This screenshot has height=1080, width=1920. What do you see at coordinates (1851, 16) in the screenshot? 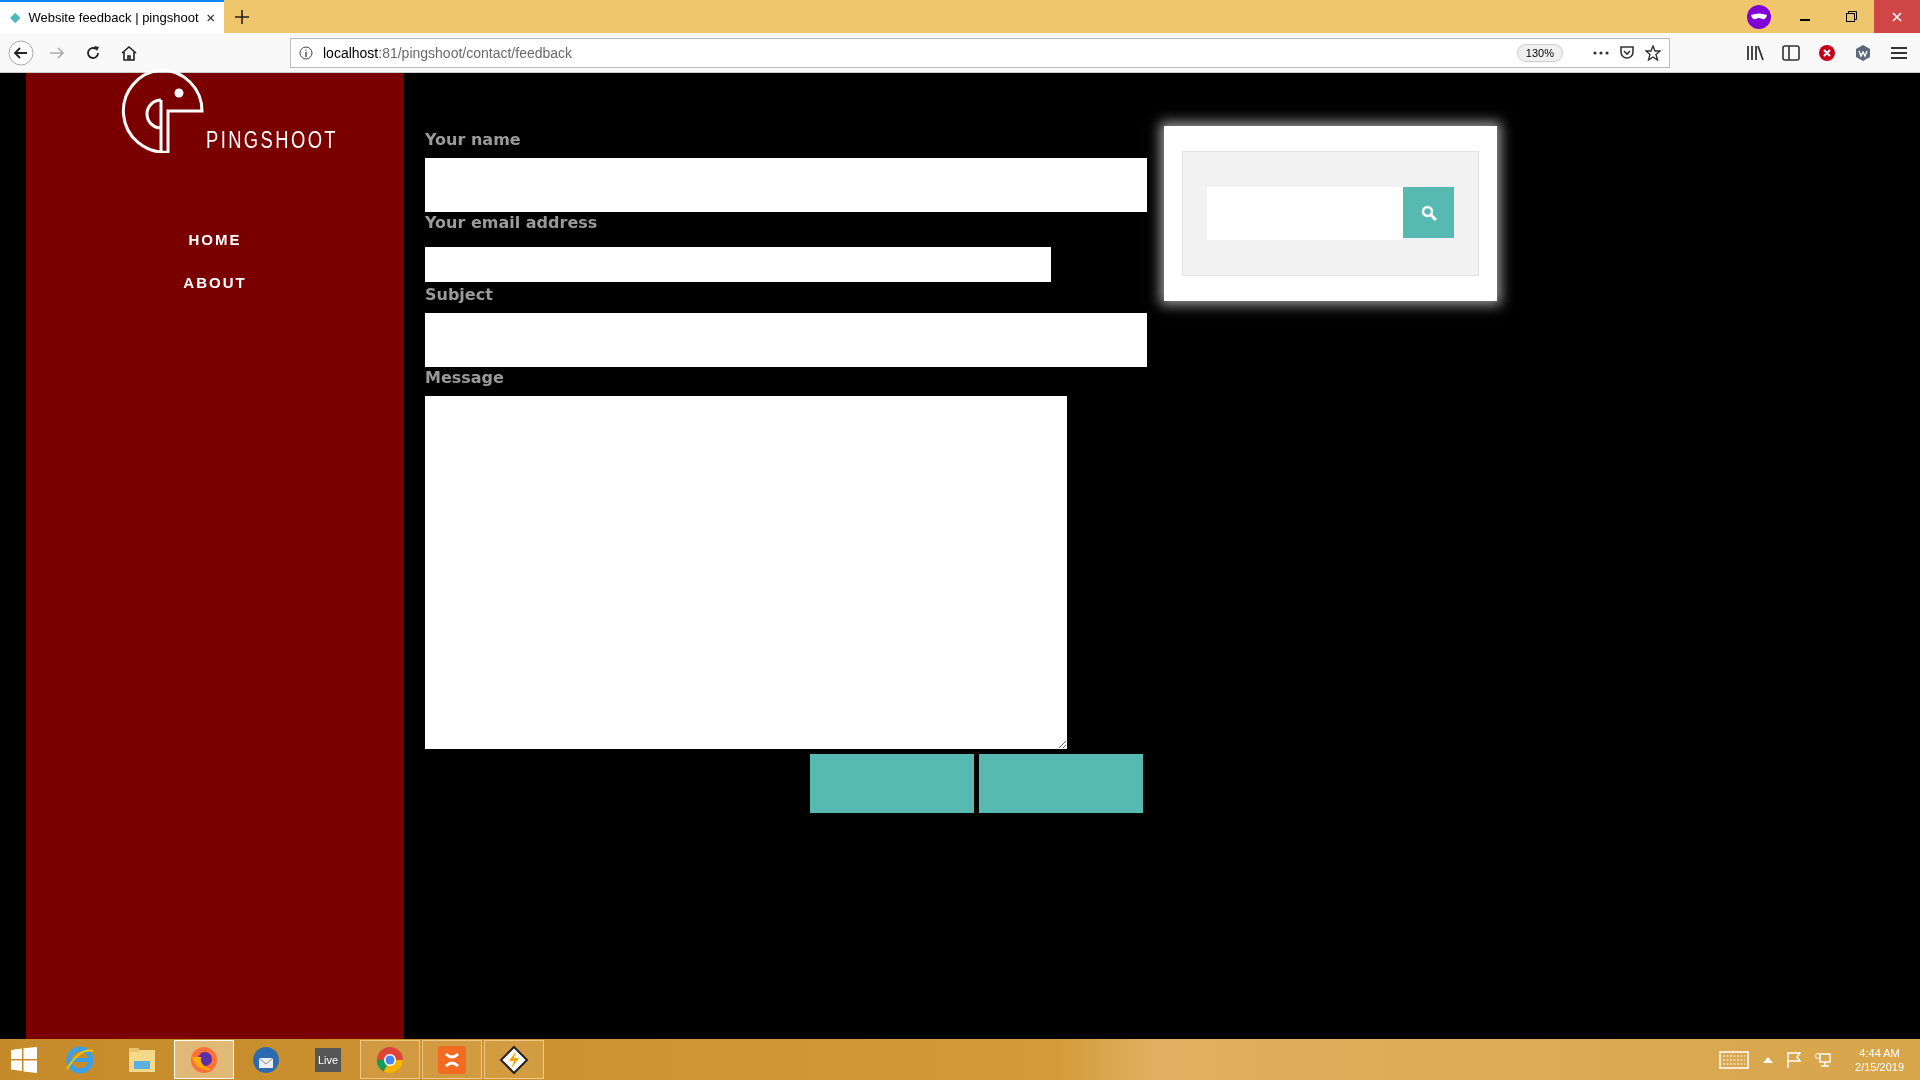
I see `restore-icon` at bounding box center [1851, 16].